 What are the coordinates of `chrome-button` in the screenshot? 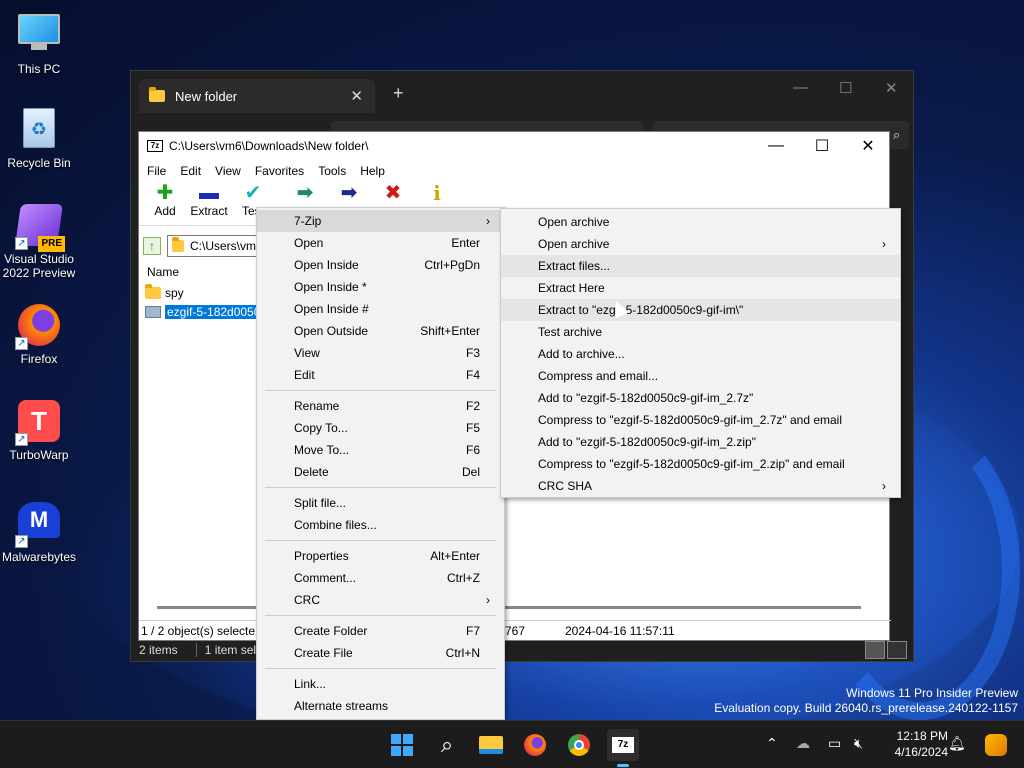 It's located at (579, 745).